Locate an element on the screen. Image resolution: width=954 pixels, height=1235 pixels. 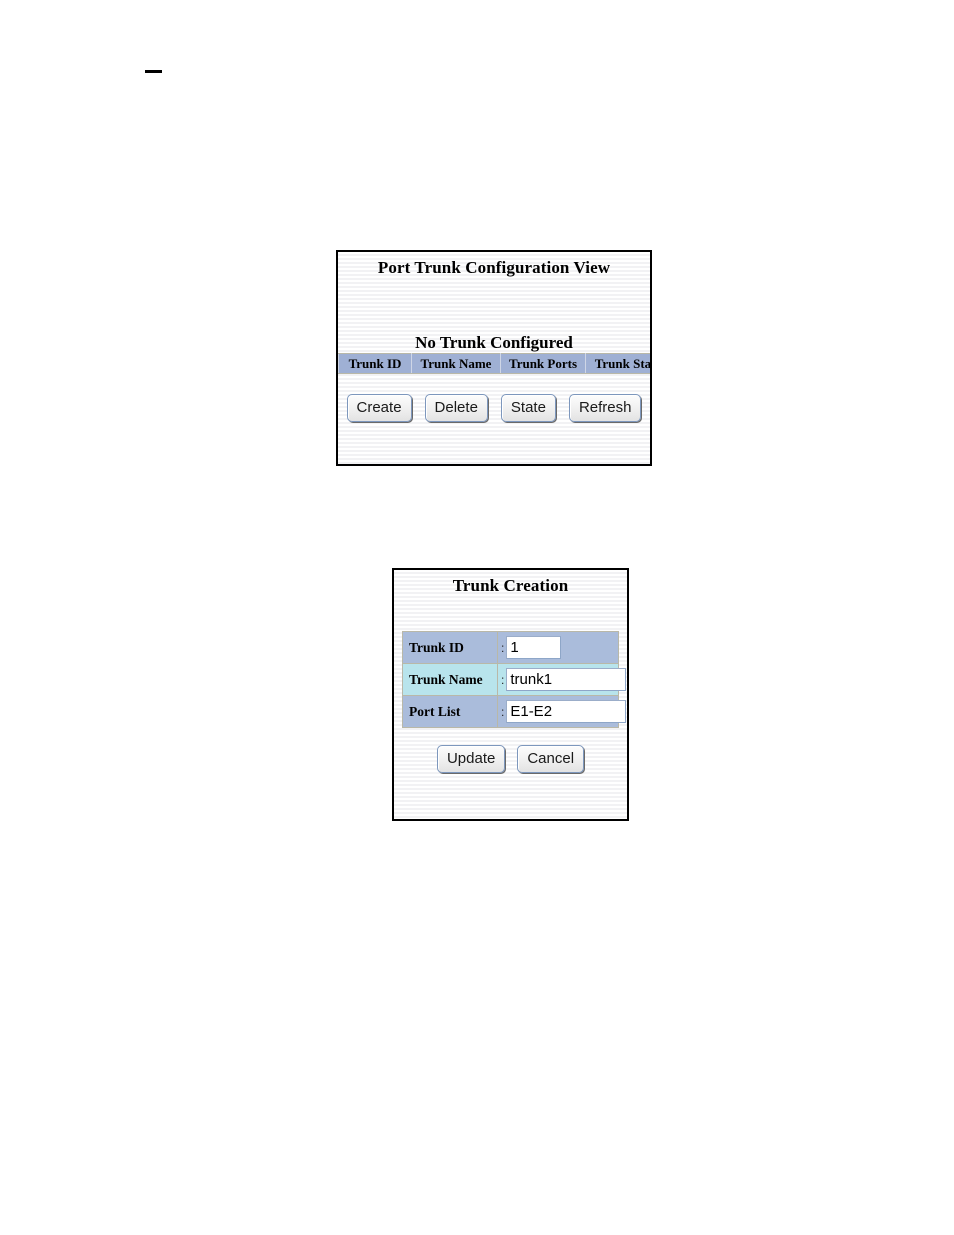
label-trunk-name: Trunk Name is located at coordinates (450, 679).